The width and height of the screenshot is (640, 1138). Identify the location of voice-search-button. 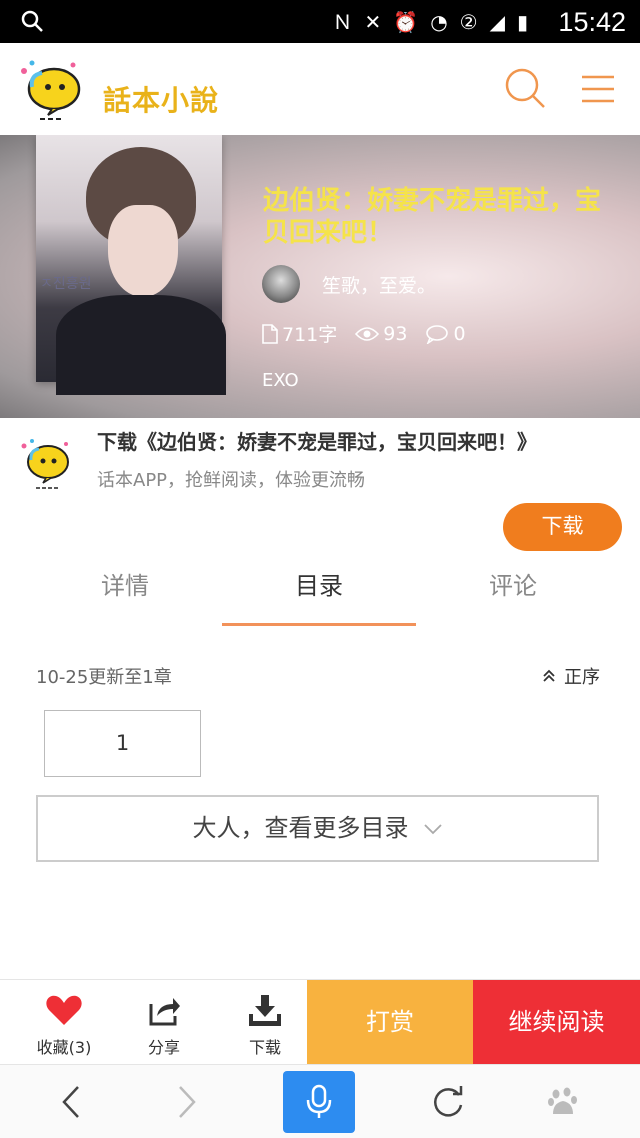
(319, 1102).